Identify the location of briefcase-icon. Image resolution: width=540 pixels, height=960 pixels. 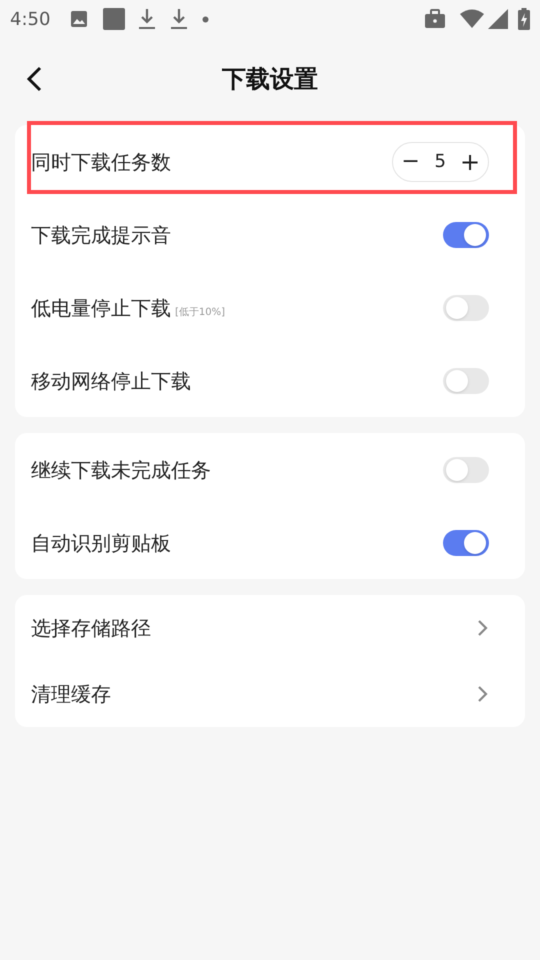
(435, 19).